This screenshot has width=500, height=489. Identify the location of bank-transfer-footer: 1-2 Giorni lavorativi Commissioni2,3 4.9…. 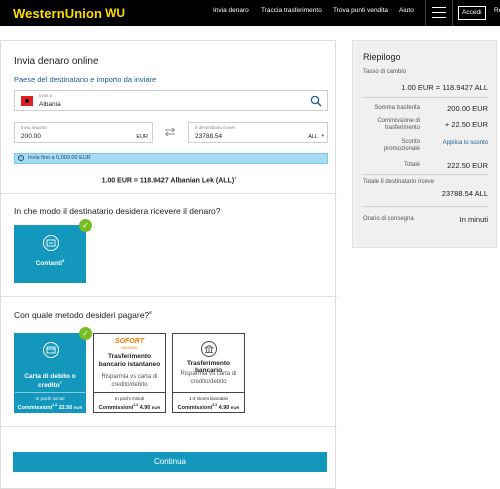
(208, 402).